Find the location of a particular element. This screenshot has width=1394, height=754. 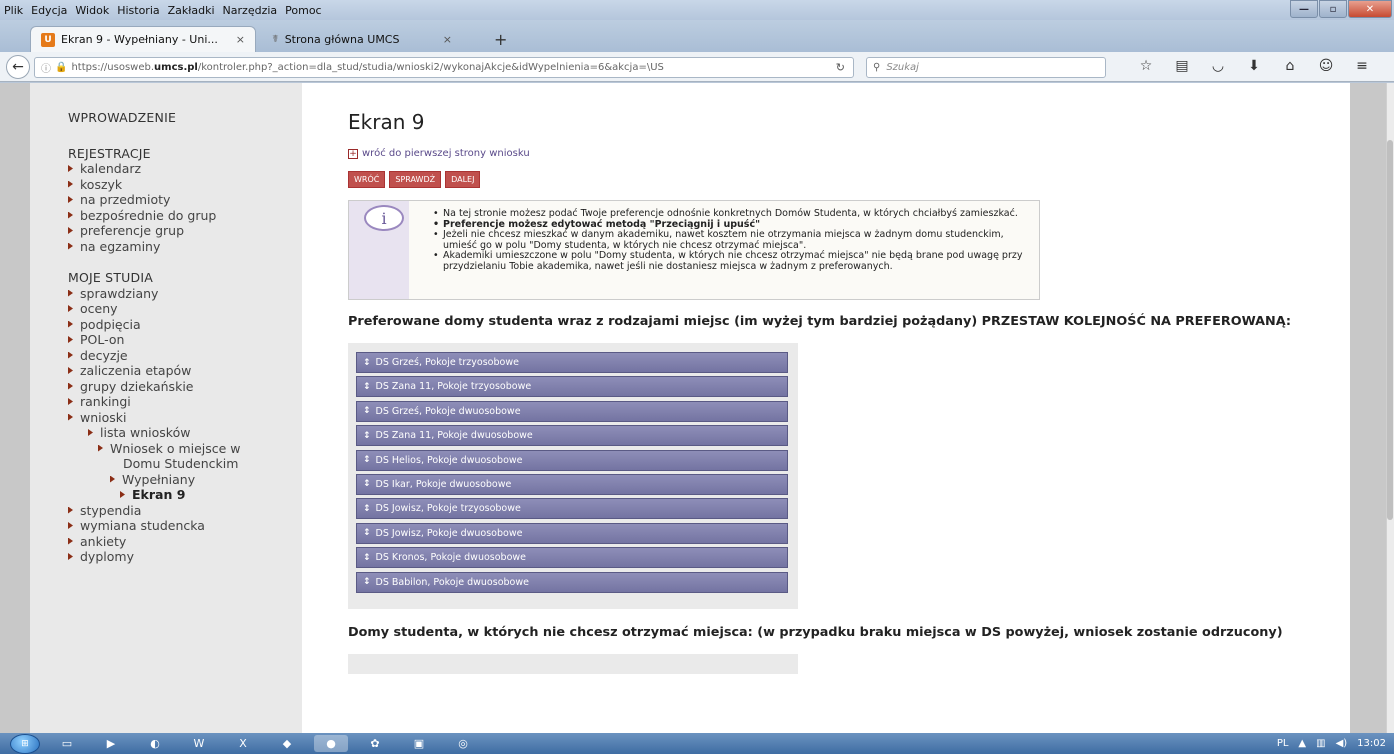

nav-item-pol-on: POL-on is located at coordinates (183, 340).